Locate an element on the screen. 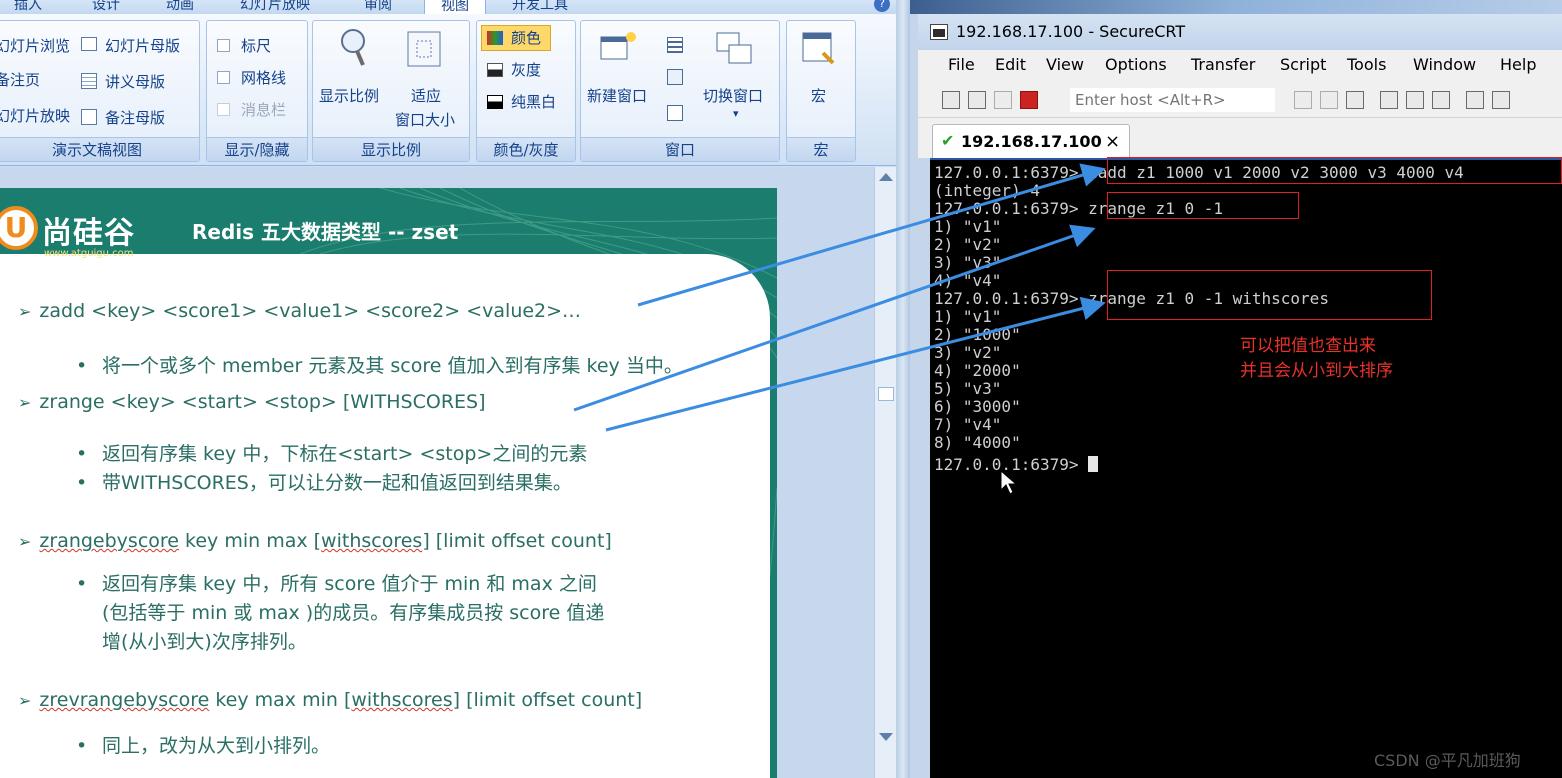 The height and width of the screenshot is (778, 1562). copy-icon is located at coordinates (1303, 100).